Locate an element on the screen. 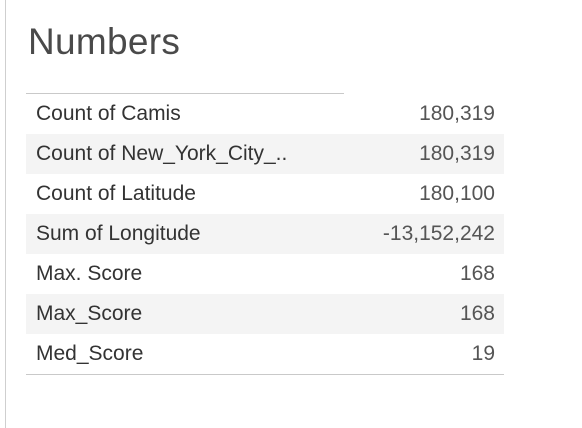 The width and height of the screenshot is (582, 428). pane-divider is located at coordinates (5, 214).